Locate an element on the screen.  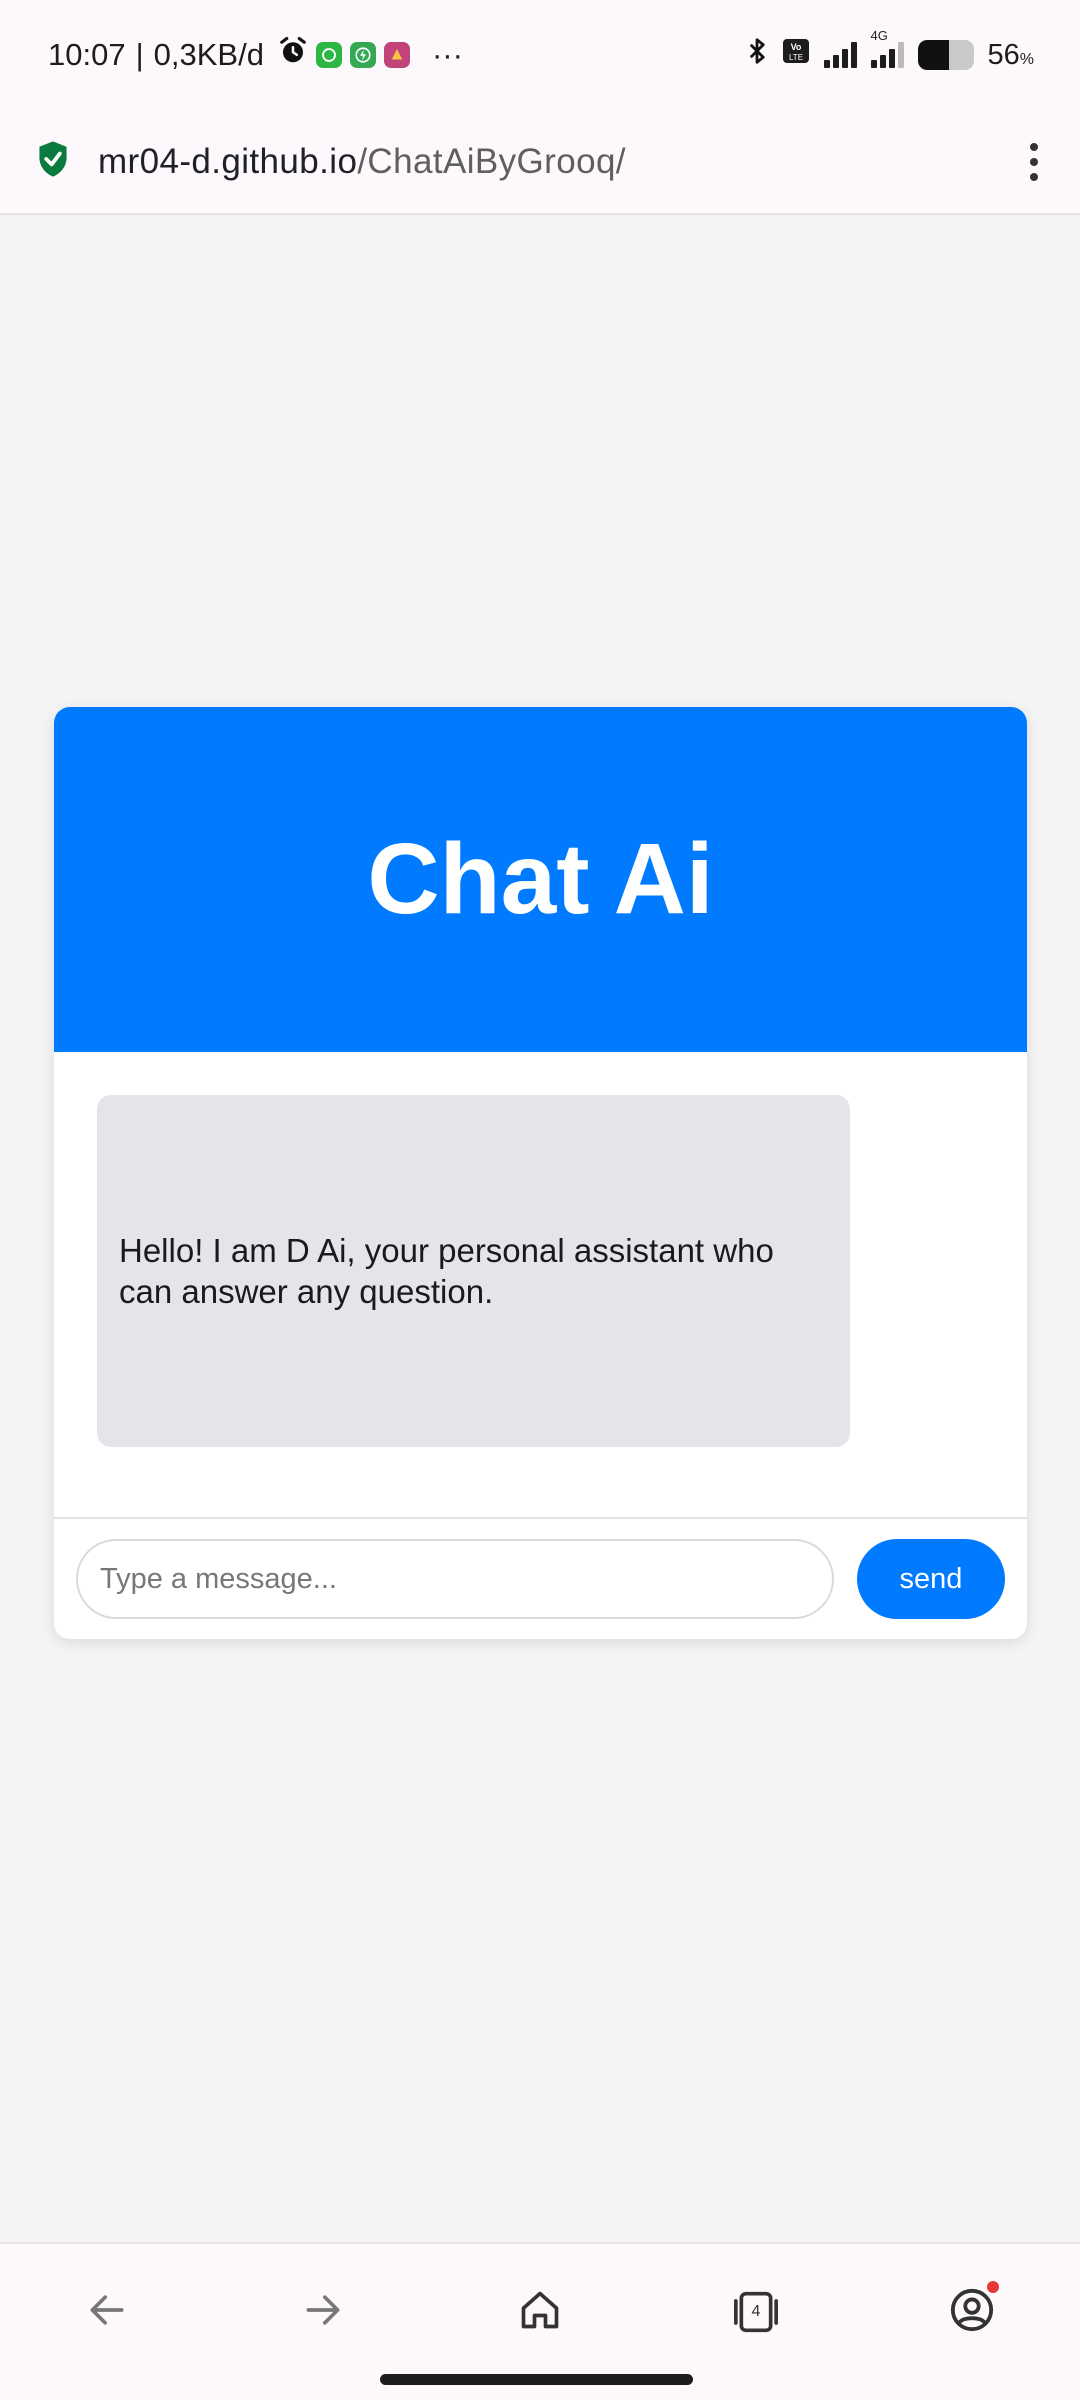
chat-title: Chat Ai is located at coordinates (540, 879).